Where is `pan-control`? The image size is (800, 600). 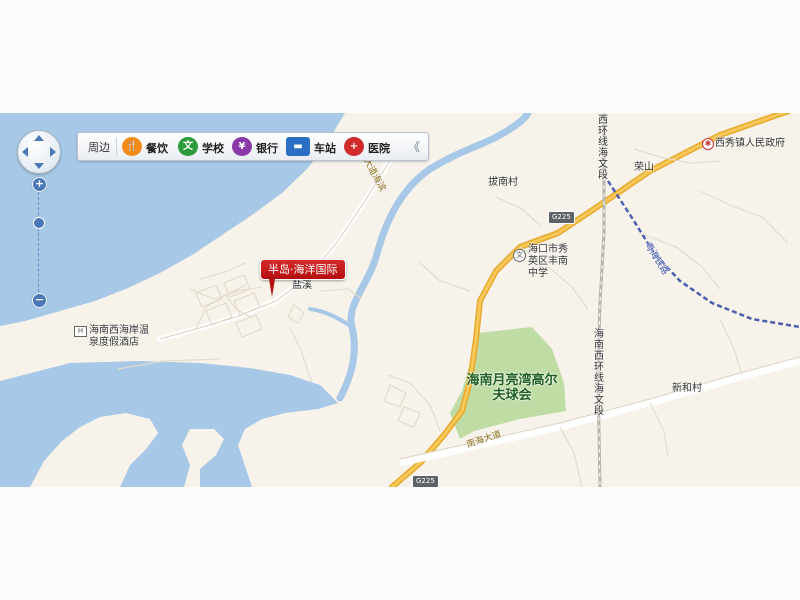 pan-control is located at coordinates (39, 152).